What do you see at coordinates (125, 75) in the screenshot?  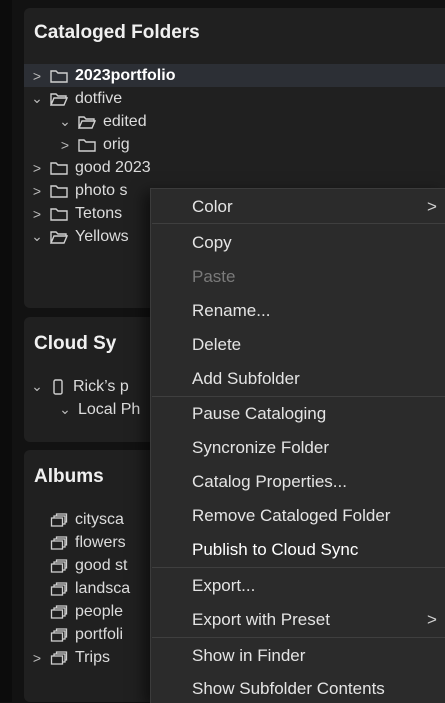 I see `folder-label: 2023portfolio` at bounding box center [125, 75].